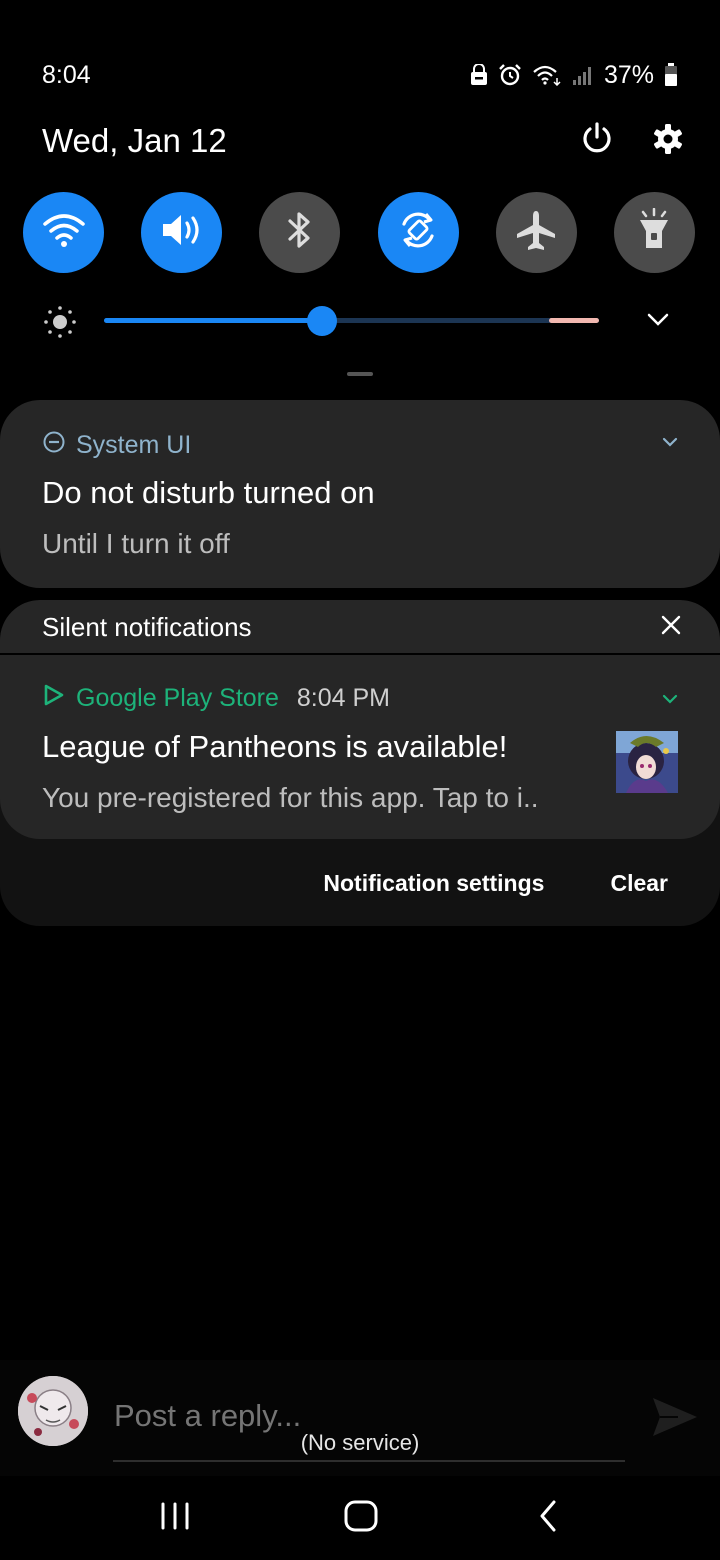 The height and width of the screenshot is (1560, 720). Describe the element at coordinates (134, 445) in the screenshot. I see `notification-app-name: System UI` at that location.